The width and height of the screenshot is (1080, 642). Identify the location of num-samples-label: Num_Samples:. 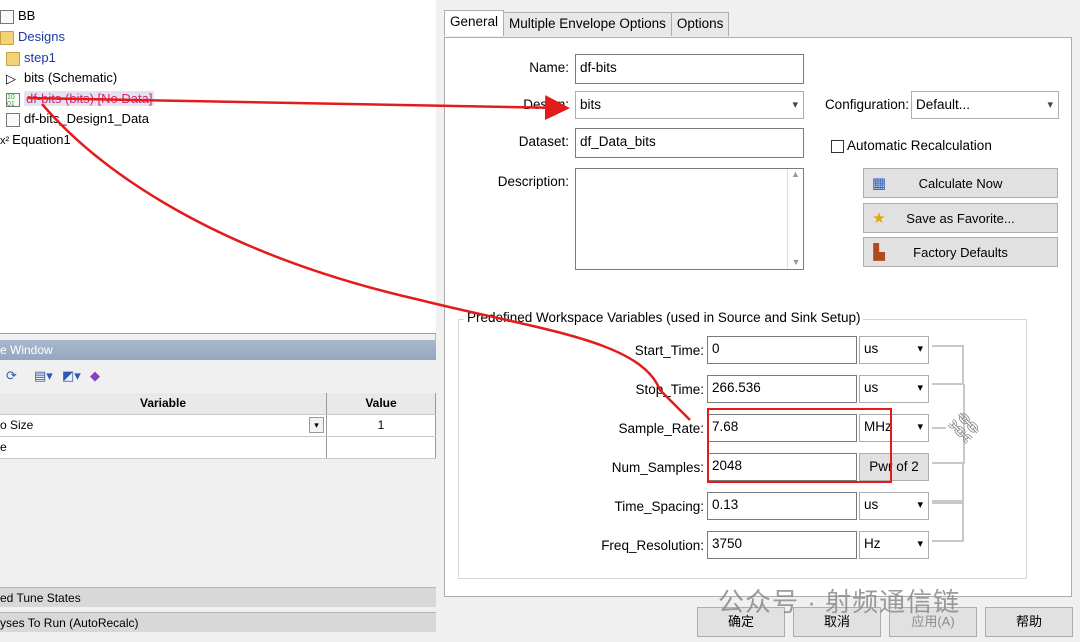
(657, 467).